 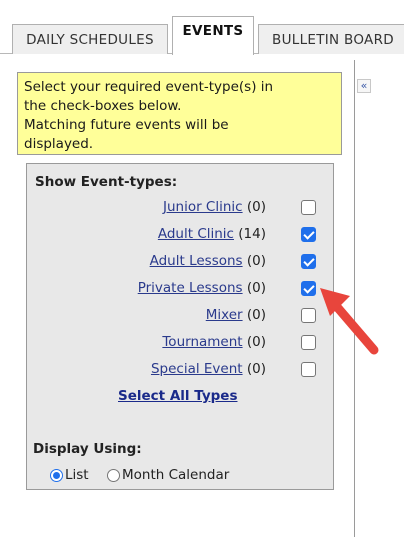 I want to click on radio-month-calendar, so click(x=113, y=475).